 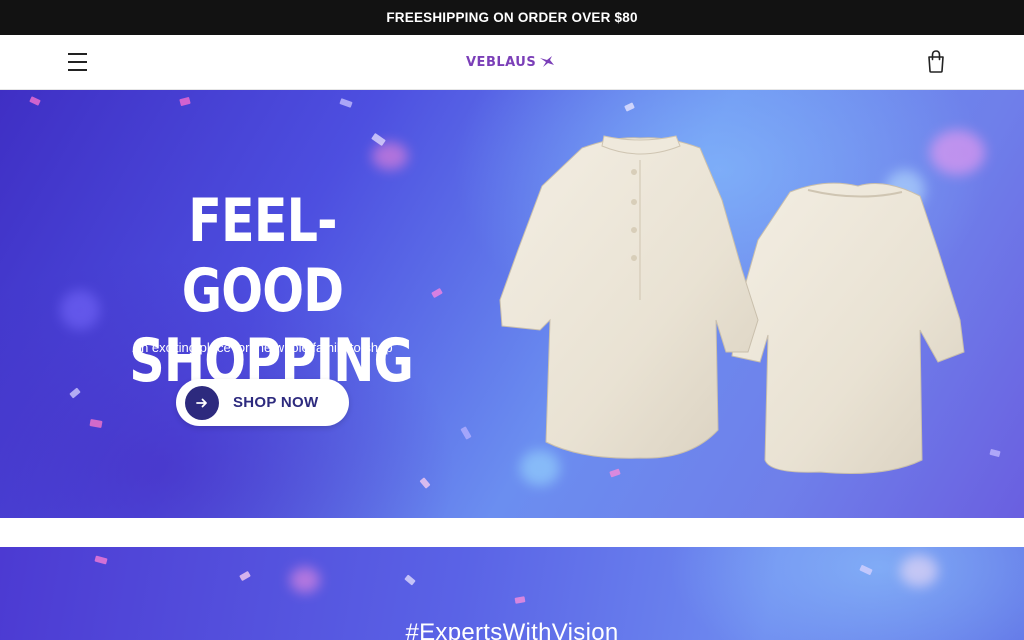 What do you see at coordinates (512, 629) in the screenshot?
I see `experts-title: #ExpertsWithVision` at bounding box center [512, 629].